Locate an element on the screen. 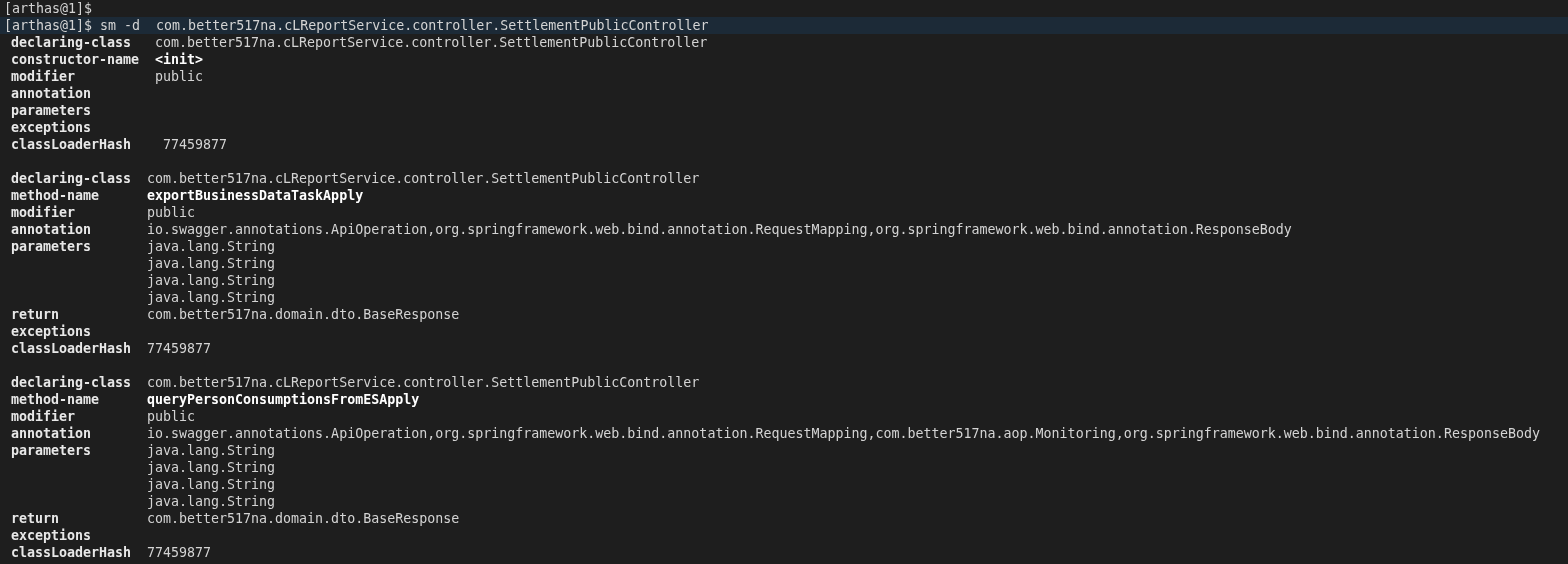 The width and height of the screenshot is (1568, 564). field-key: constructor-name is located at coordinates (83, 59).